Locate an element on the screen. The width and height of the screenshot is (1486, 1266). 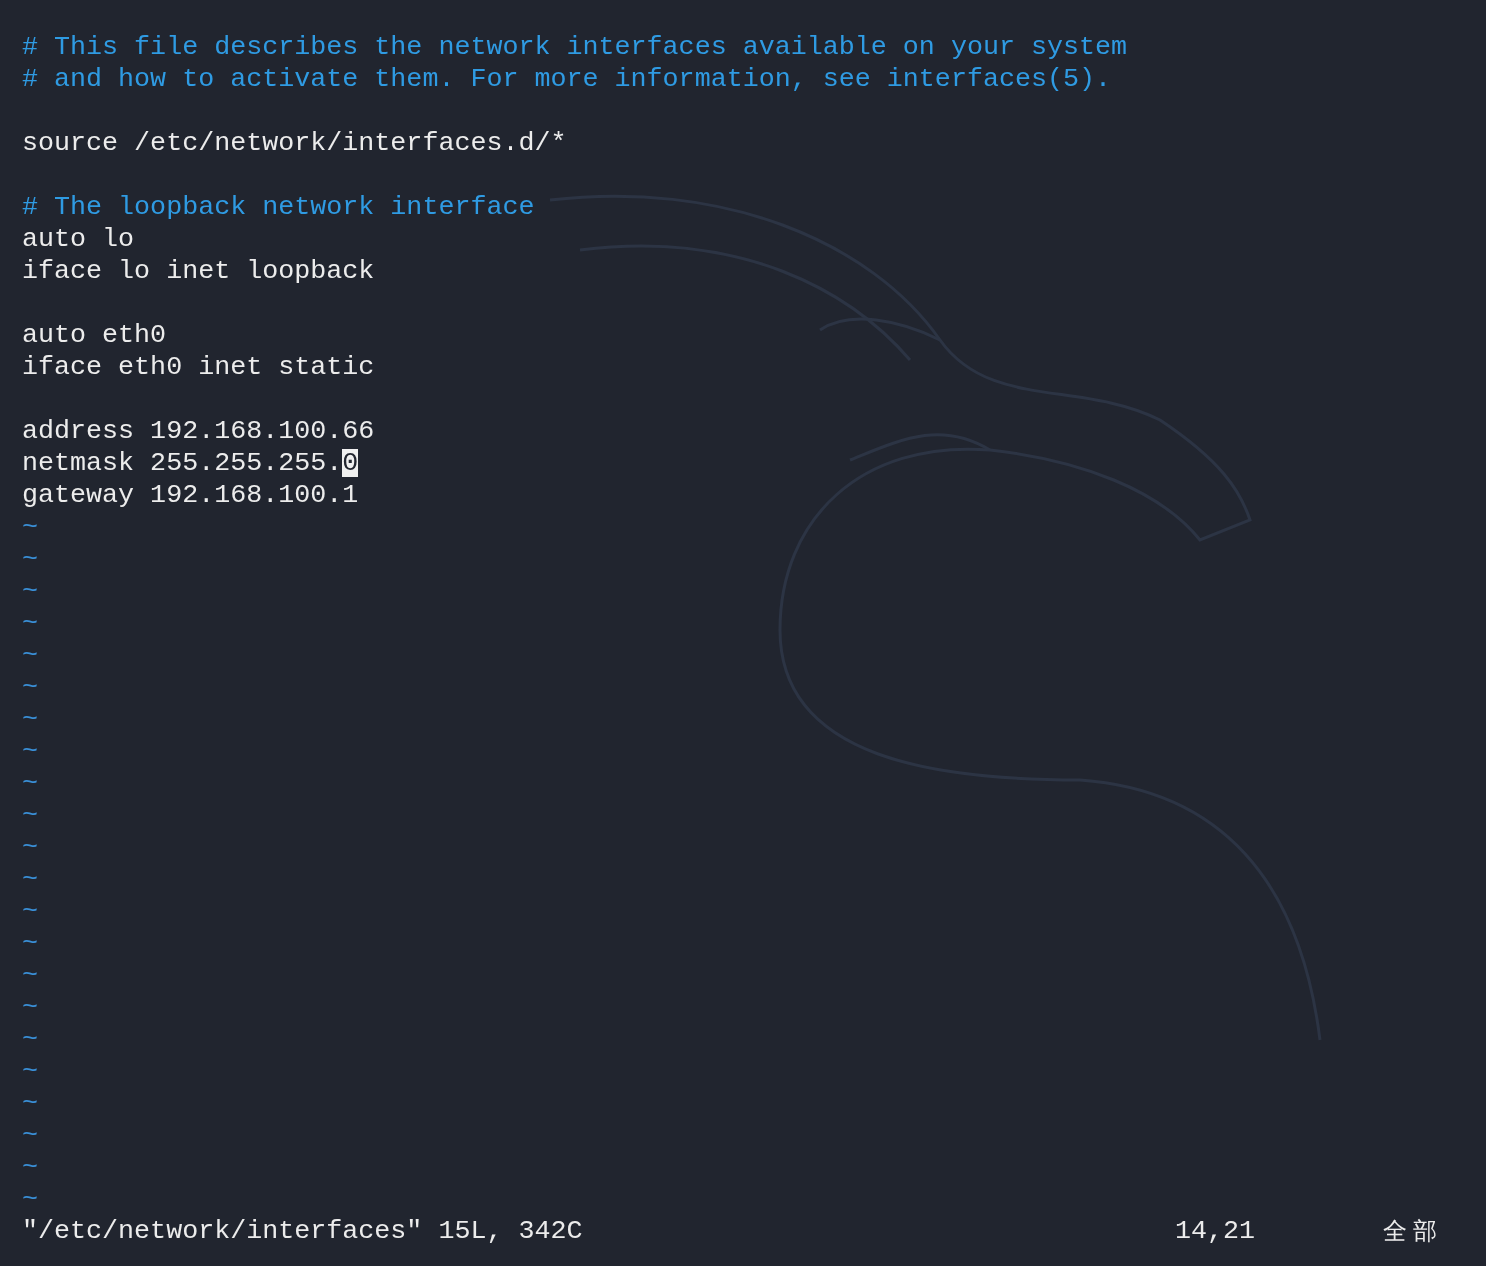
cursor: 0 is located at coordinates (350, 463).